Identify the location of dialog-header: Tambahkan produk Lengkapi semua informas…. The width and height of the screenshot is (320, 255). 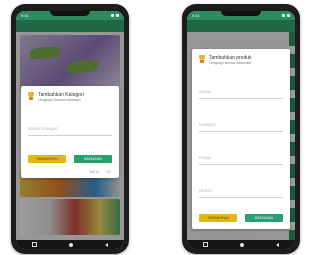
(241, 57).